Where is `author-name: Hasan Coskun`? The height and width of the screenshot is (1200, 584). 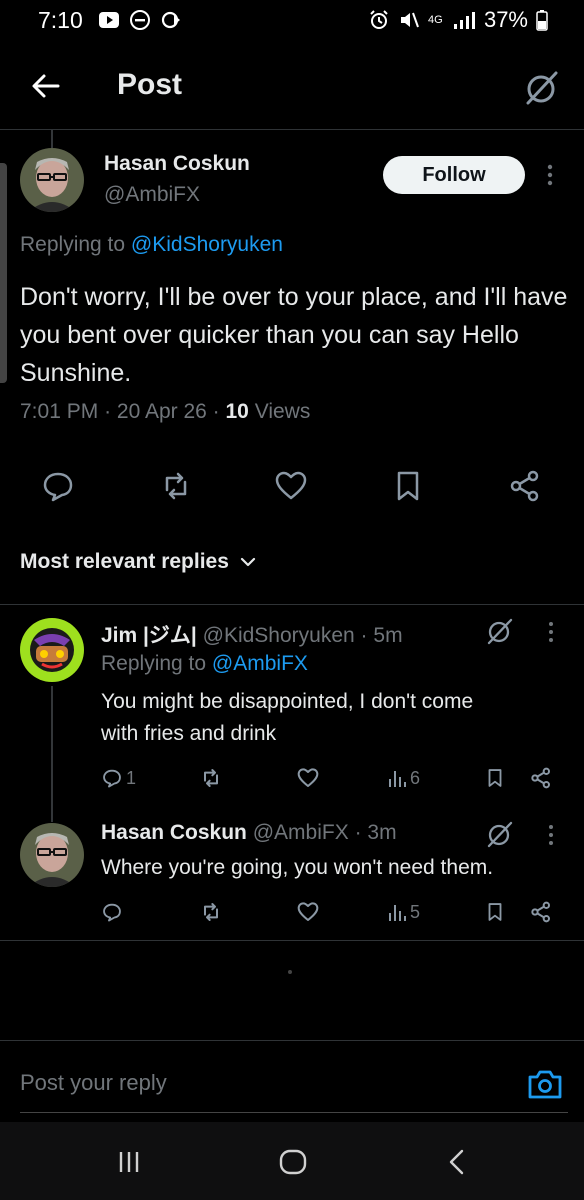
author-name: Hasan Coskun is located at coordinates (177, 164).